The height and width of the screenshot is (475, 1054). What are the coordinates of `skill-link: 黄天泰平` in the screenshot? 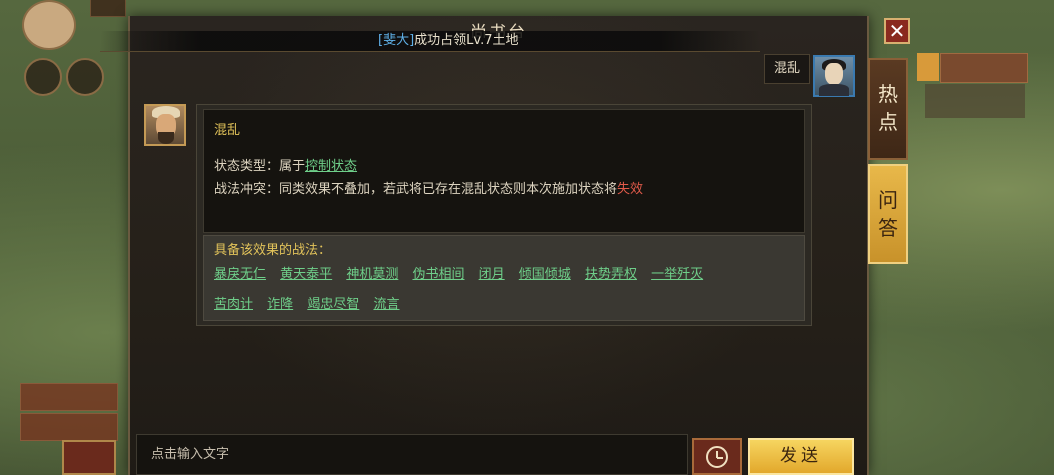 It's located at (306, 272).